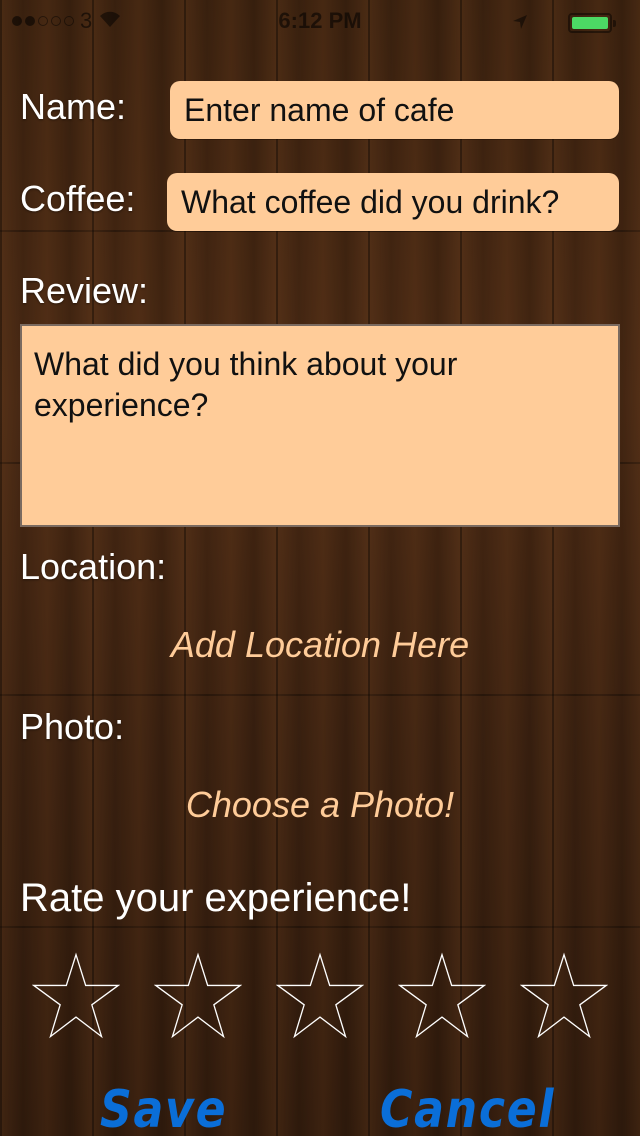 The height and width of the screenshot is (1136, 640). Describe the element at coordinates (564, 996) in the screenshot. I see `star-5-icon` at that location.